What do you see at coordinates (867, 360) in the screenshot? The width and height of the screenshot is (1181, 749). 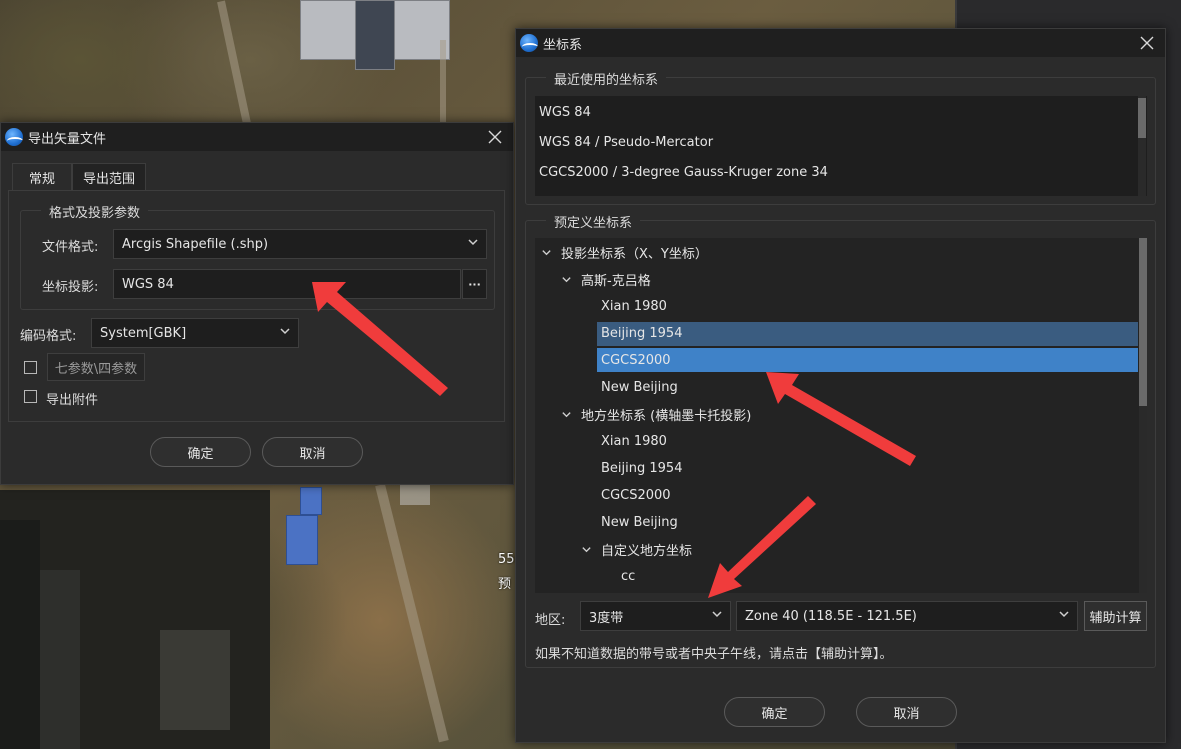 I see `row-selected` at bounding box center [867, 360].